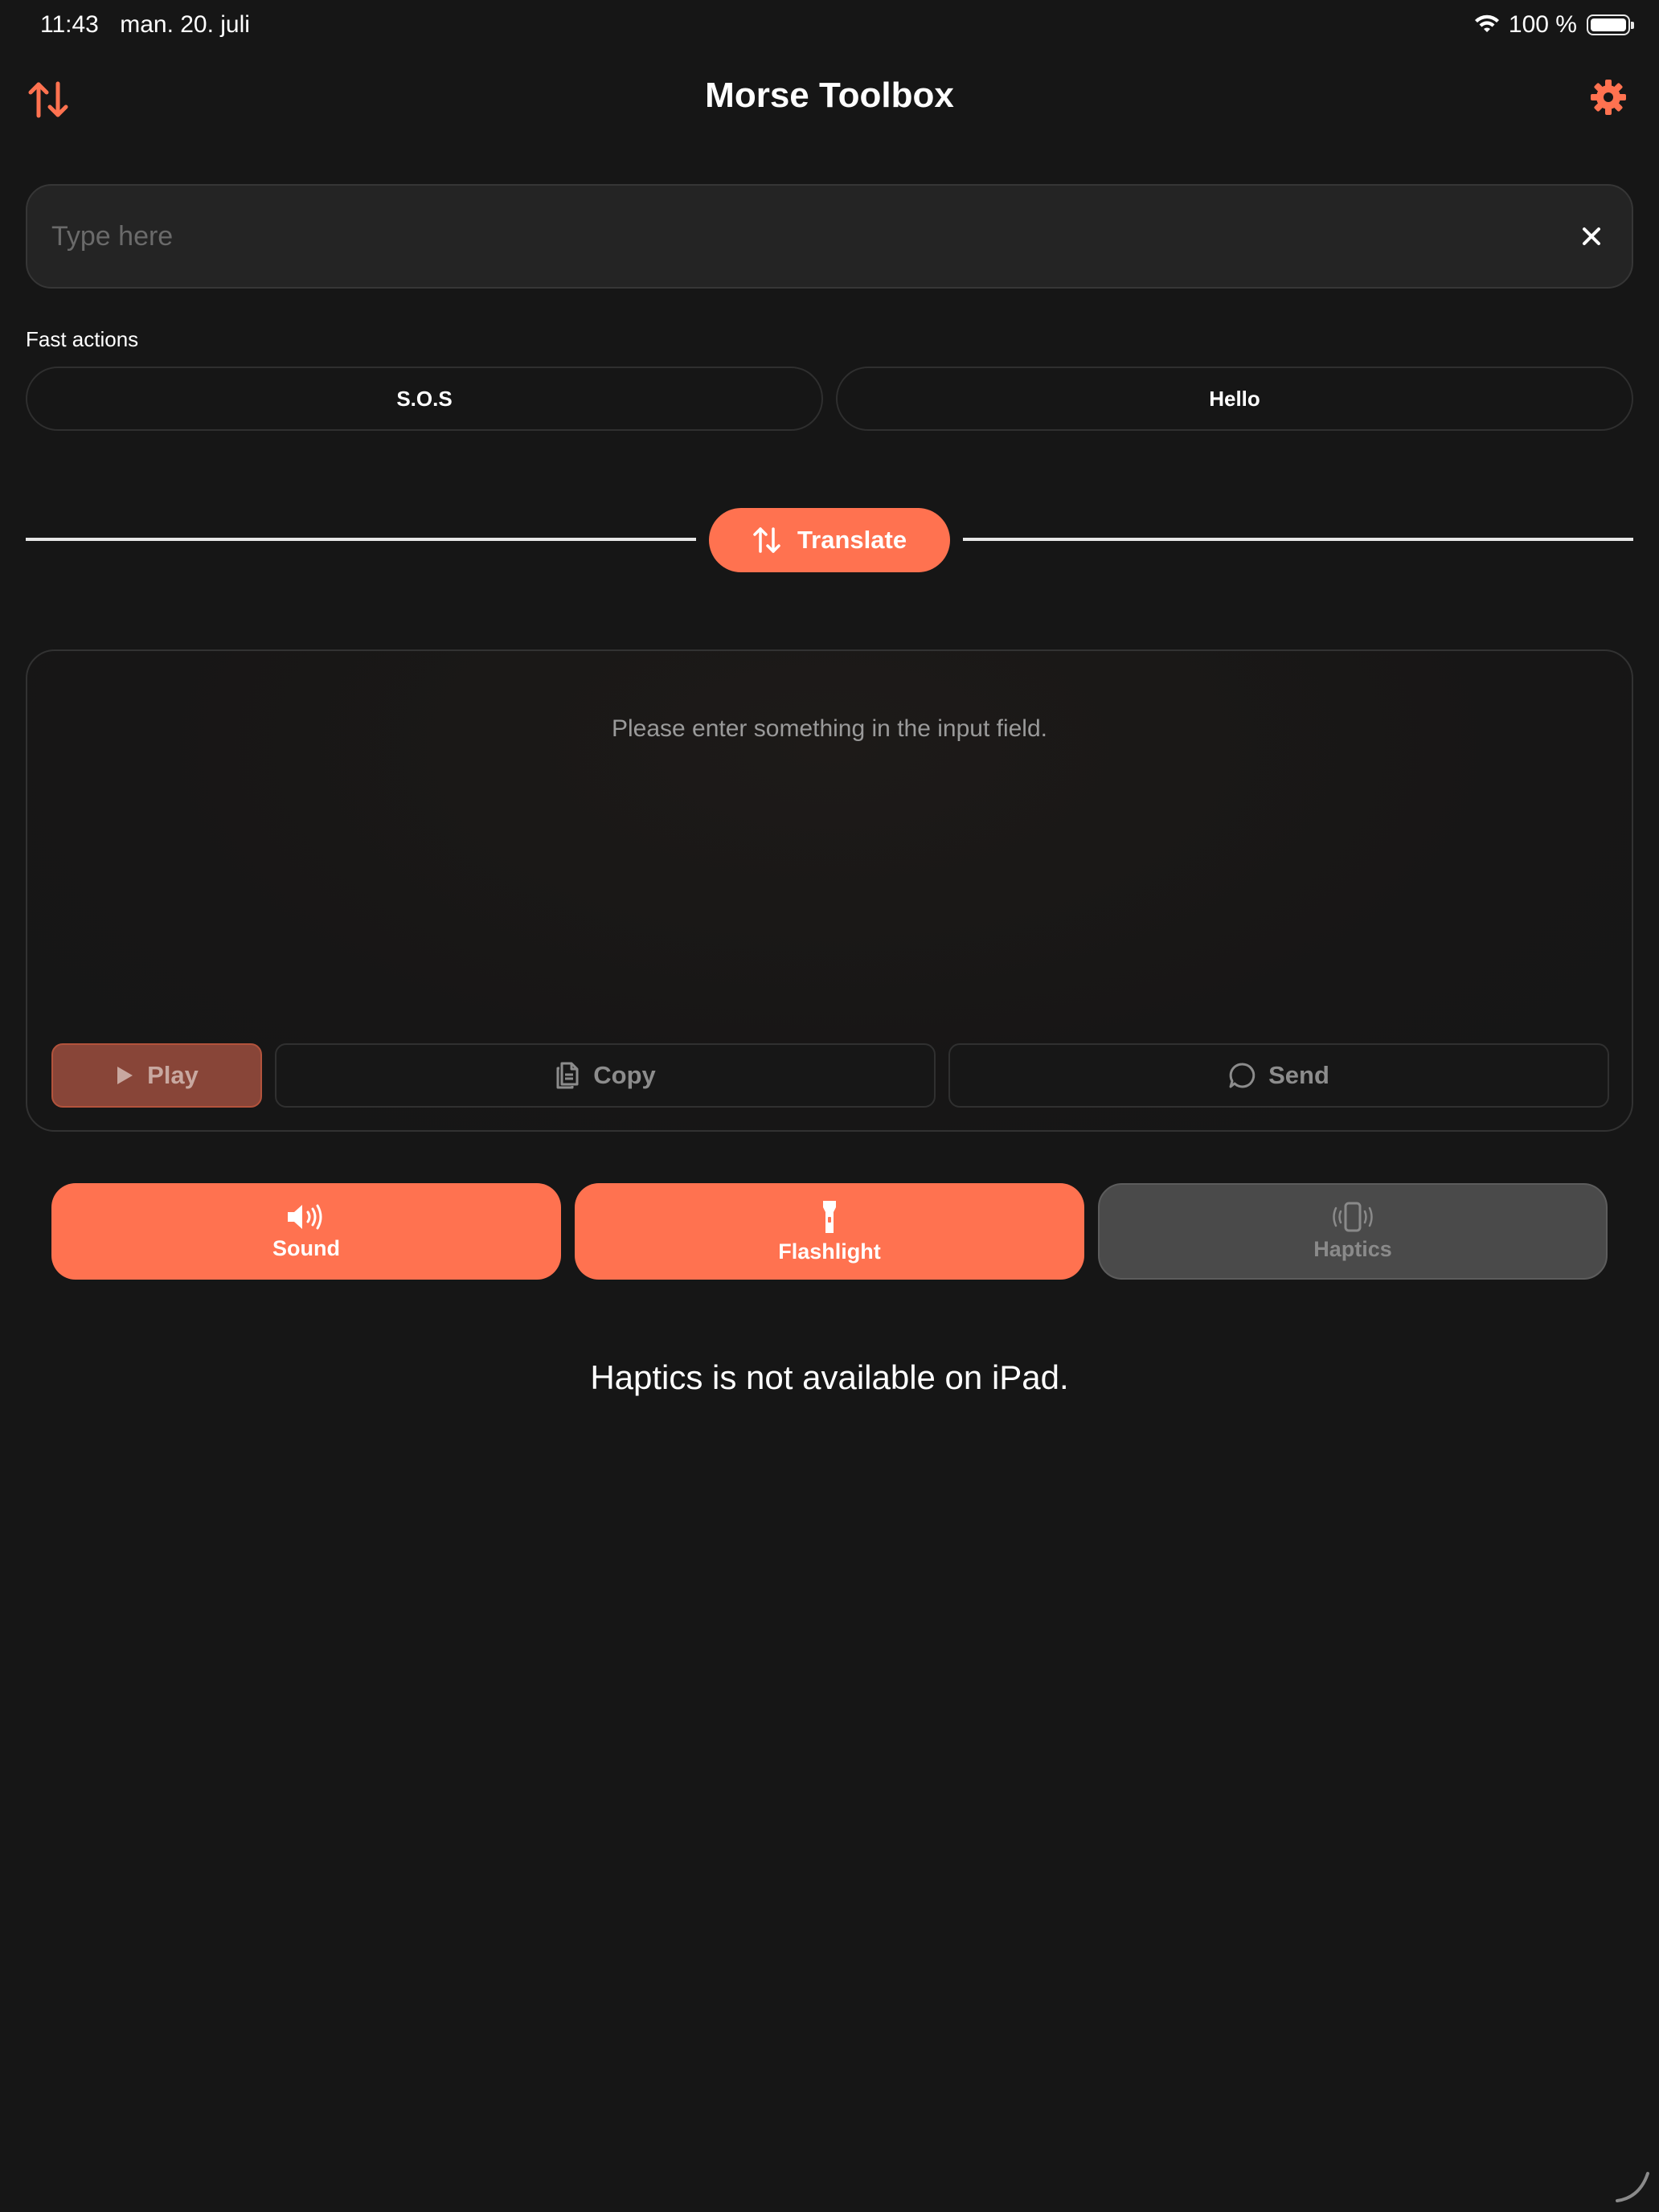 The height and width of the screenshot is (2212, 1659). I want to click on fast-action-hello-button: Hello, so click(1234, 399).